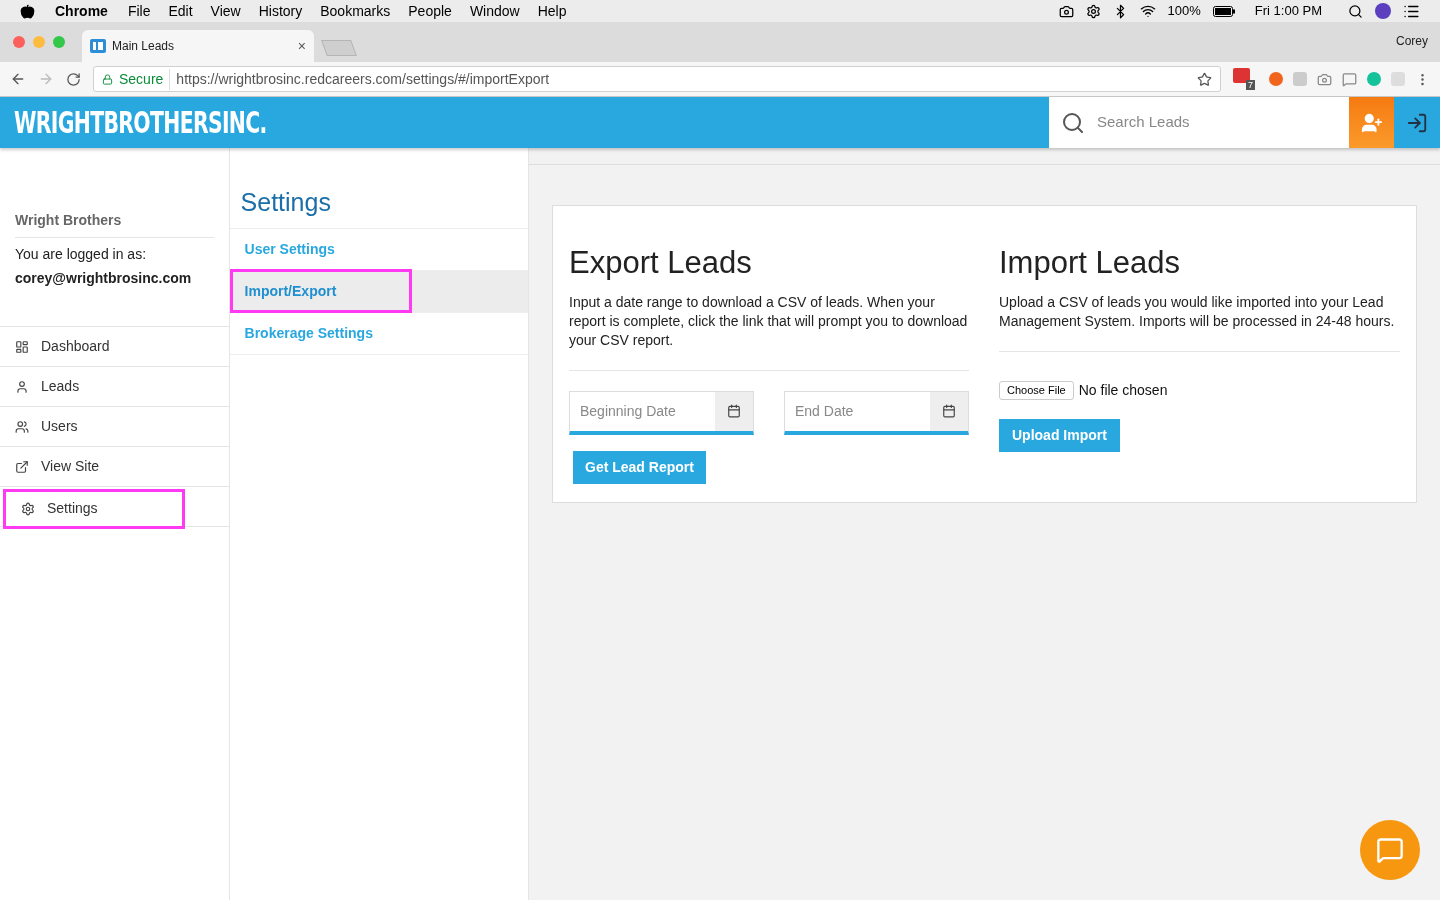 The width and height of the screenshot is (1440, 900). Describe the element at coordinates (1147, 11) in the screenshot. I see `wifi-icon` at that location.